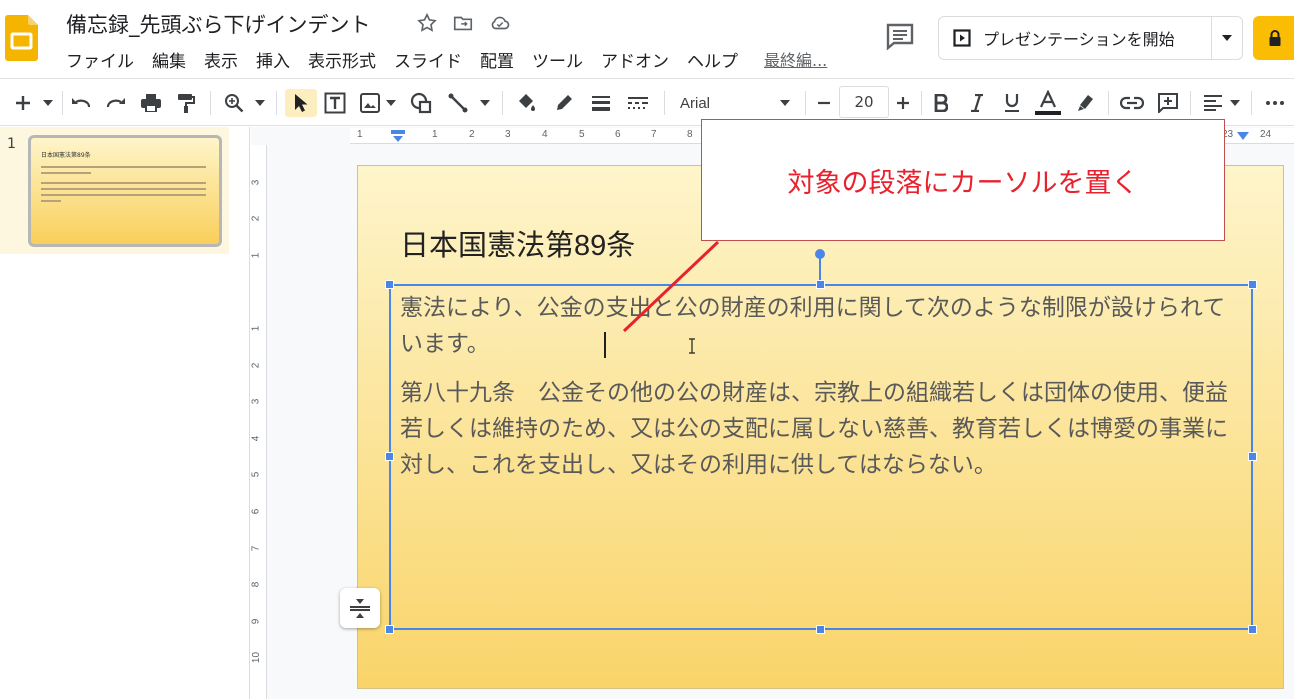  What do you see at coordinates (342, 59) in the screenshot?
I see `menu-format: 表示形式` at bounding box center [342, 59].